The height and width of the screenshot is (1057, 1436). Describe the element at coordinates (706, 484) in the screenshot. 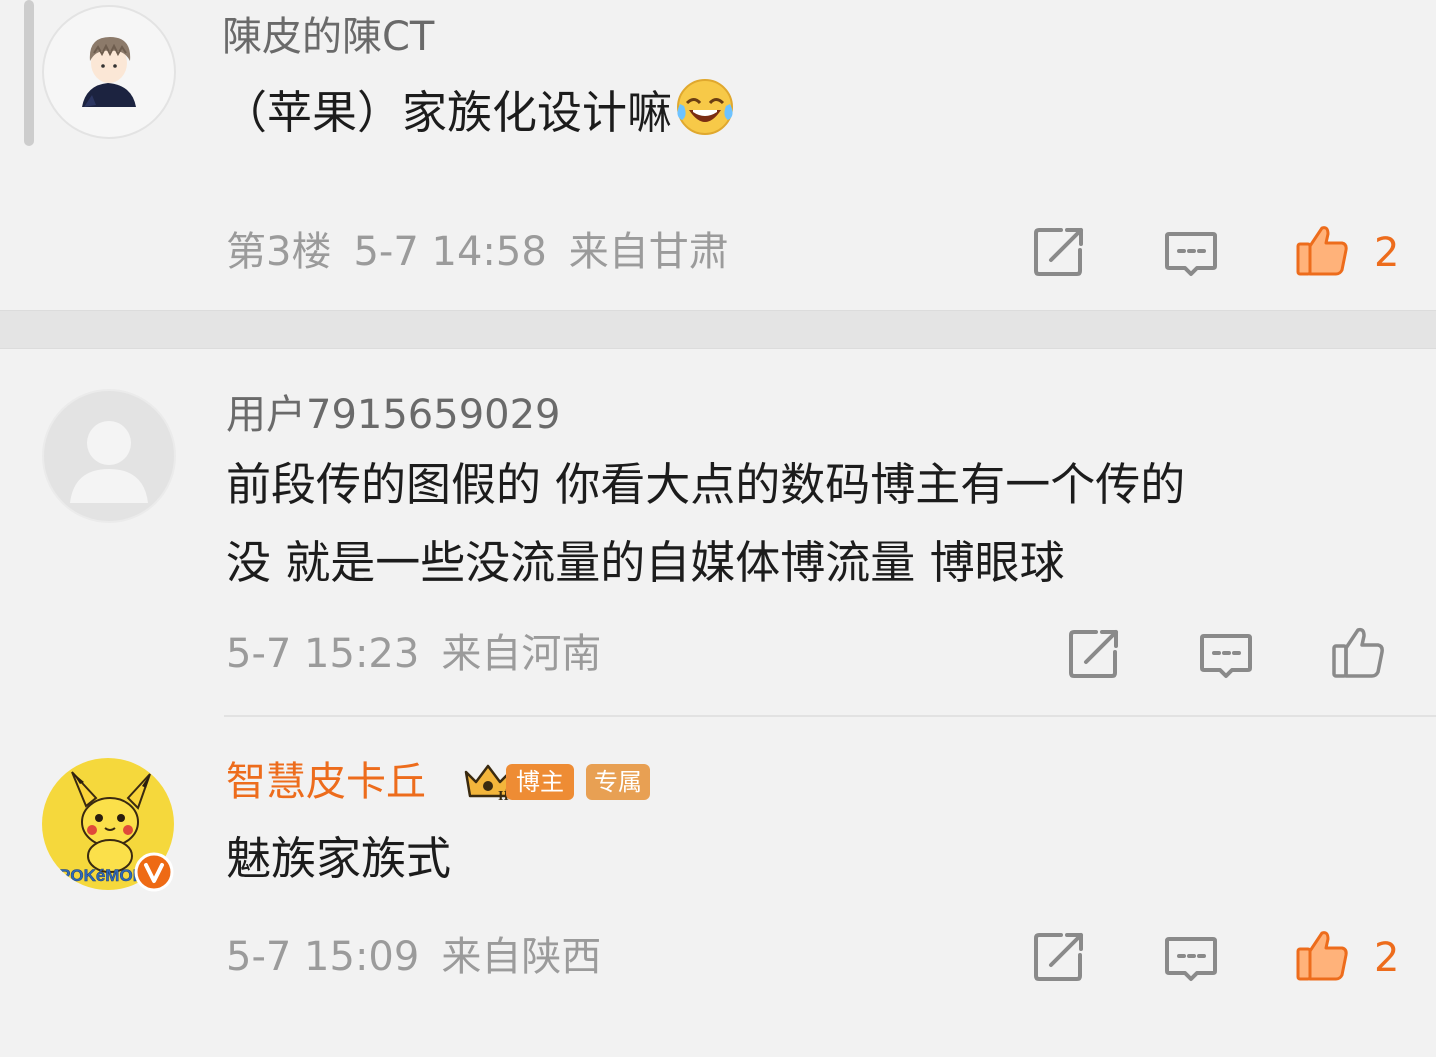

I see `comment-text-line: 前段传的图假的 你看大点的数码博主有一个传的` at that location.